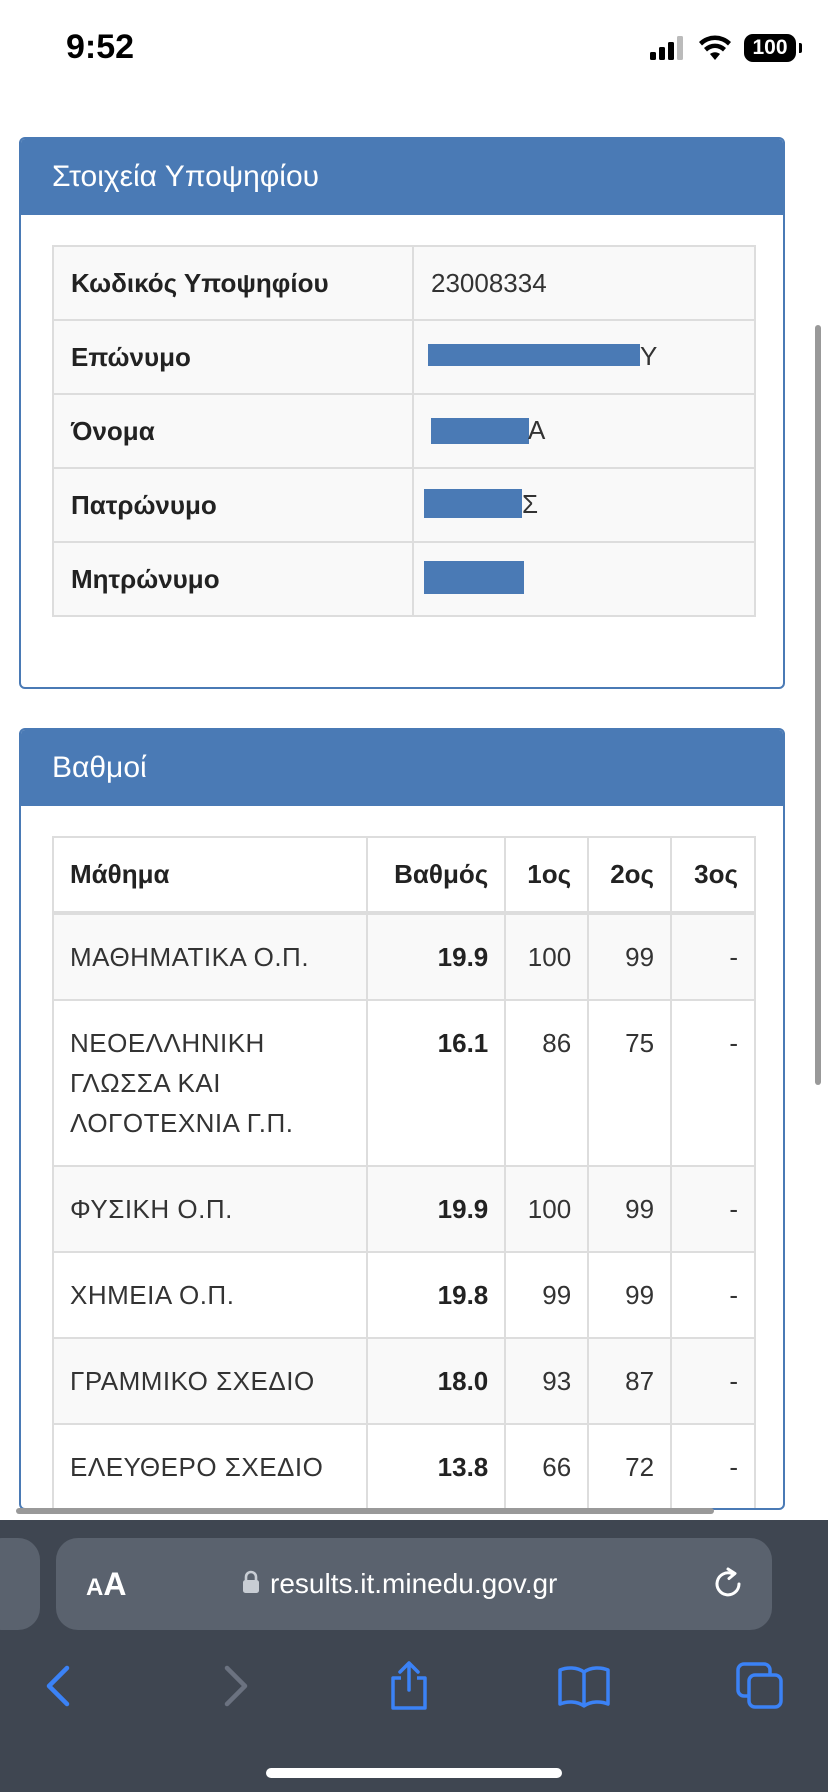  I want to click on share-icon, so click(409, 1685).